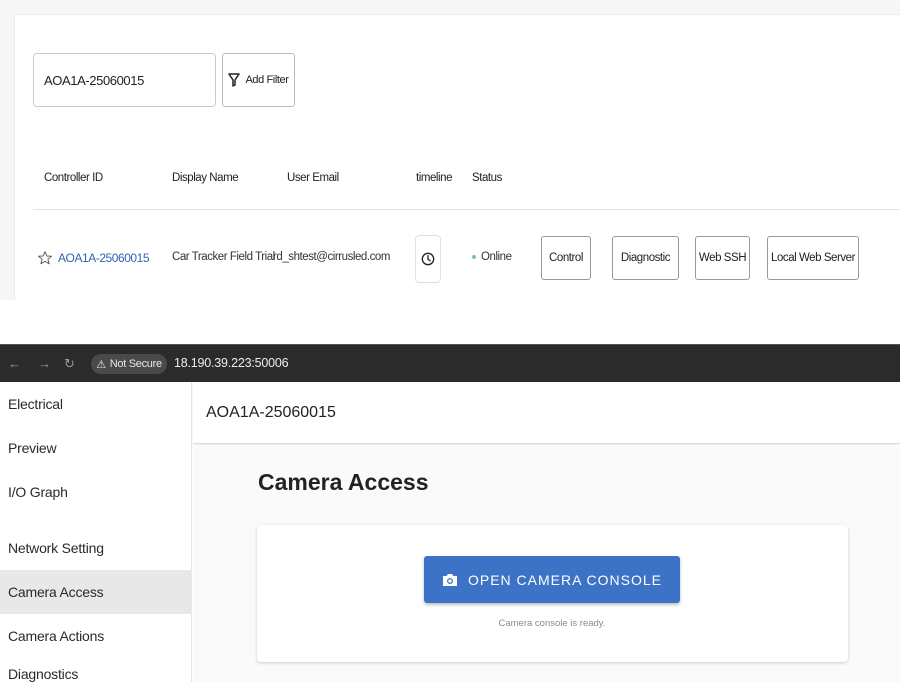  What do you see at coordinates (449, 579) in the screenshot?
I see `camera-icon` at bounding box center [449, 579].